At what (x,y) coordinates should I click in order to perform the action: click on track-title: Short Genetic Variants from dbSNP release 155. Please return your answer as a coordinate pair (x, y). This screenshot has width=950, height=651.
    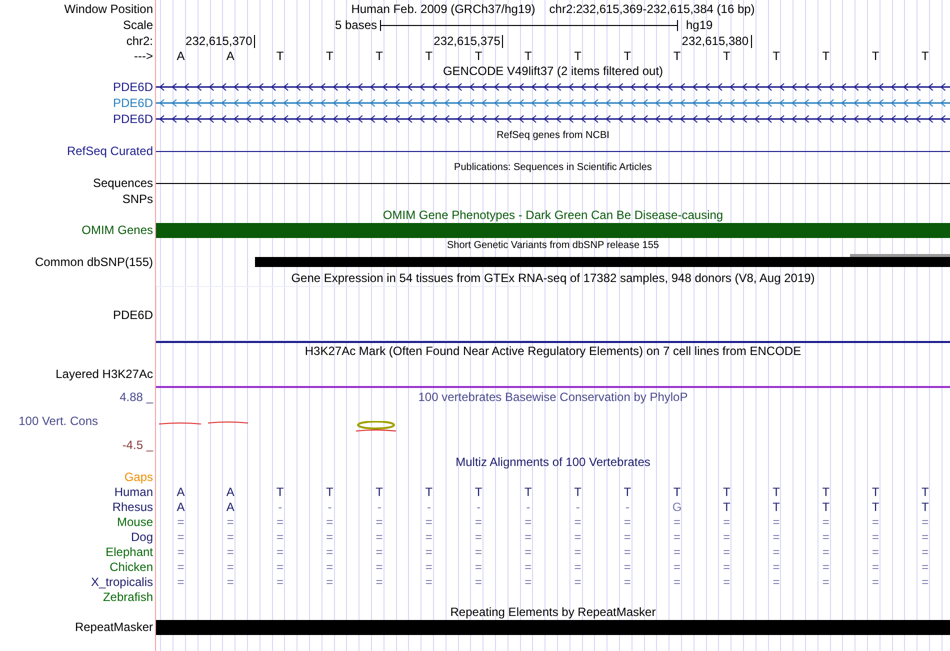
    Looking at the image, I should click on (553, 245).